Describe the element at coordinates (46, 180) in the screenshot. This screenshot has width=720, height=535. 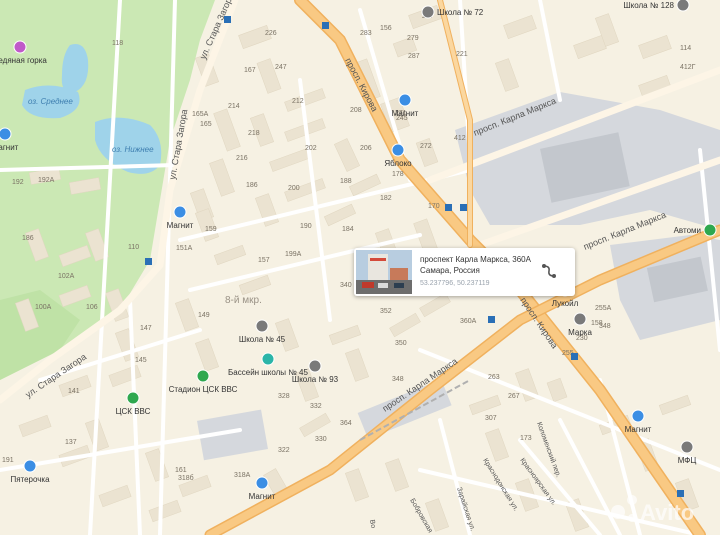
I see `house-number: 192А` at that location.